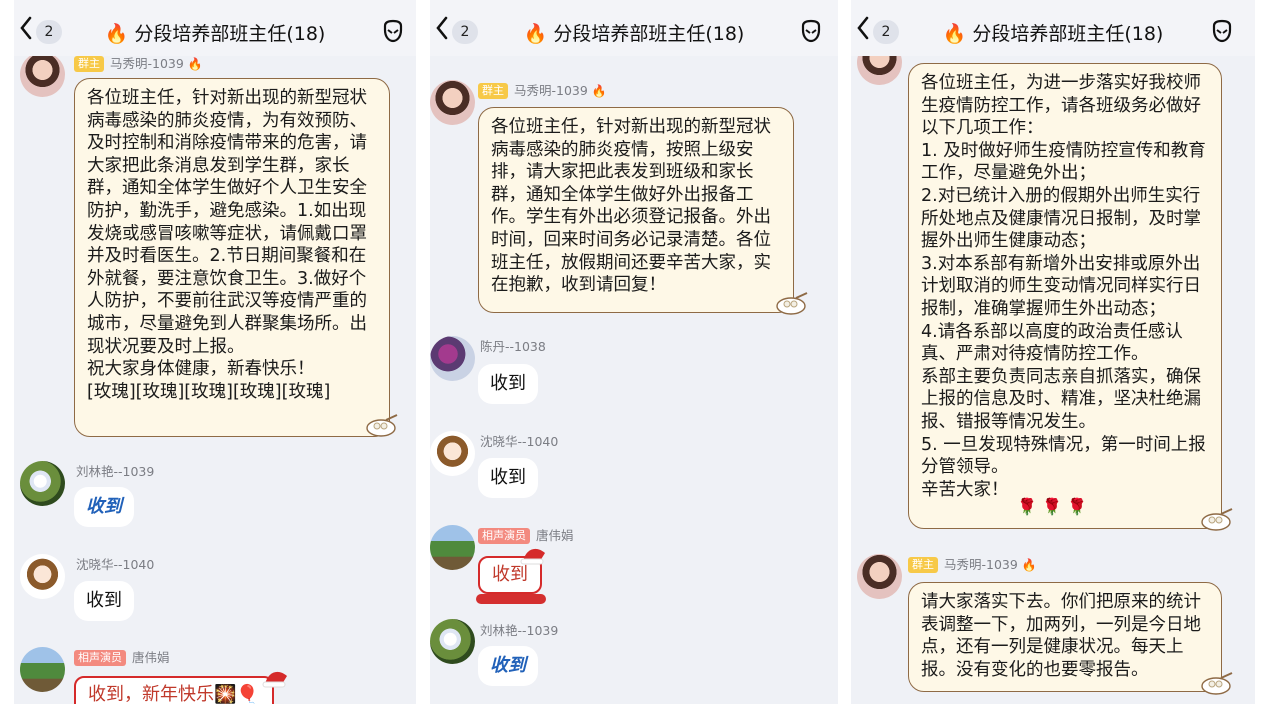 This screenshot has width=1269, height=711. Describe the element at coordinates (1052, 506) in the screenshot. I see `rose-icons: 🌹 🌹 🌹` at that location.